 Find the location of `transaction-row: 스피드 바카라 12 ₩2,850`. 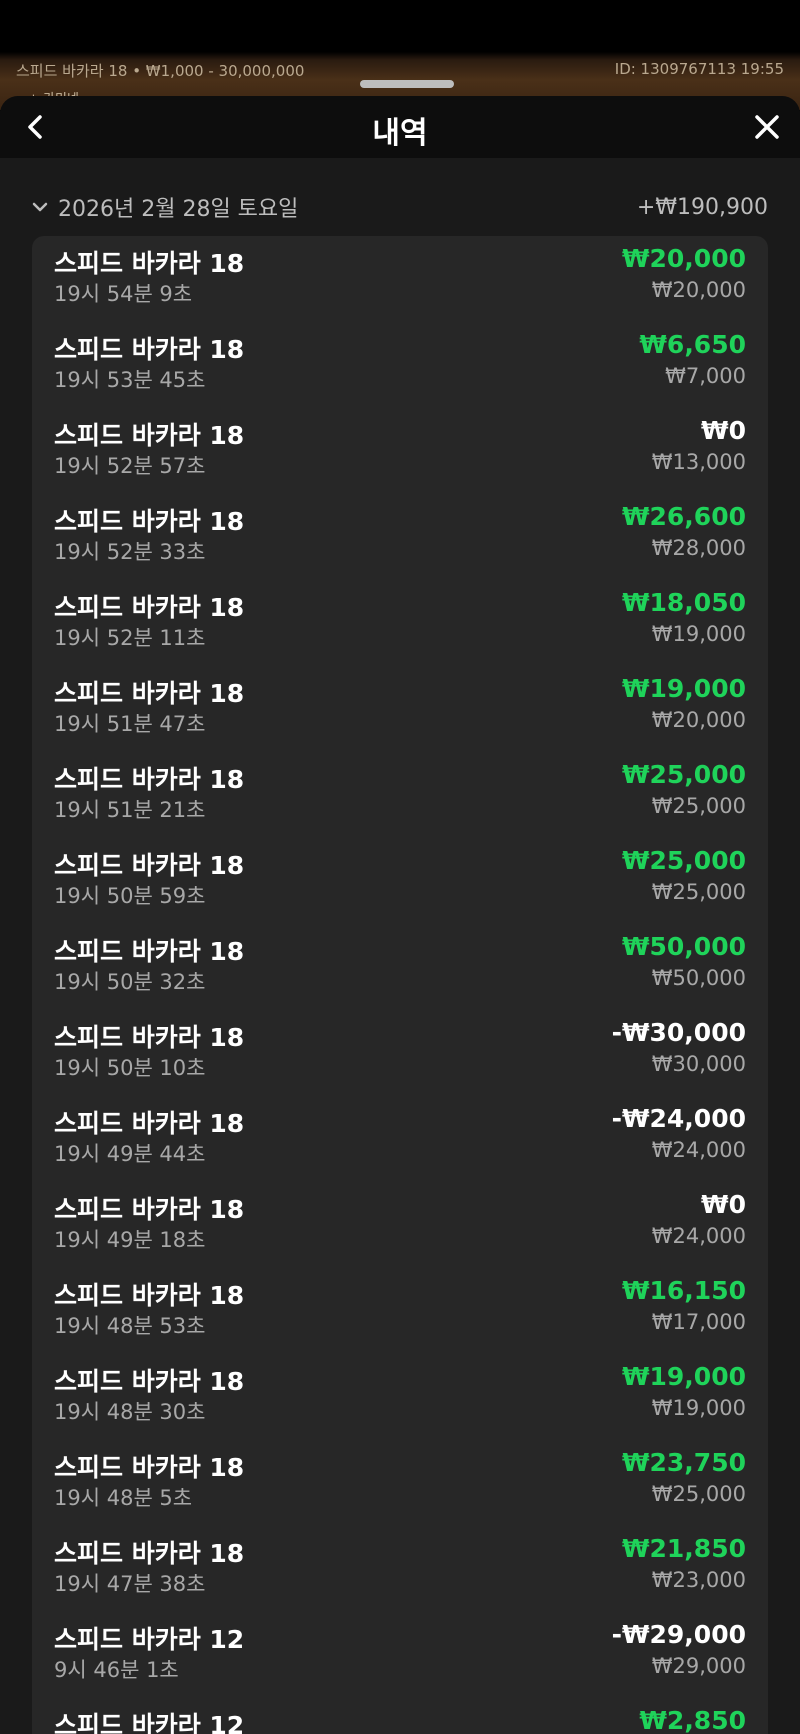

transaction-row: 스피드 바카라 12 ₩2,850 is located at coordinates (400, 1716).